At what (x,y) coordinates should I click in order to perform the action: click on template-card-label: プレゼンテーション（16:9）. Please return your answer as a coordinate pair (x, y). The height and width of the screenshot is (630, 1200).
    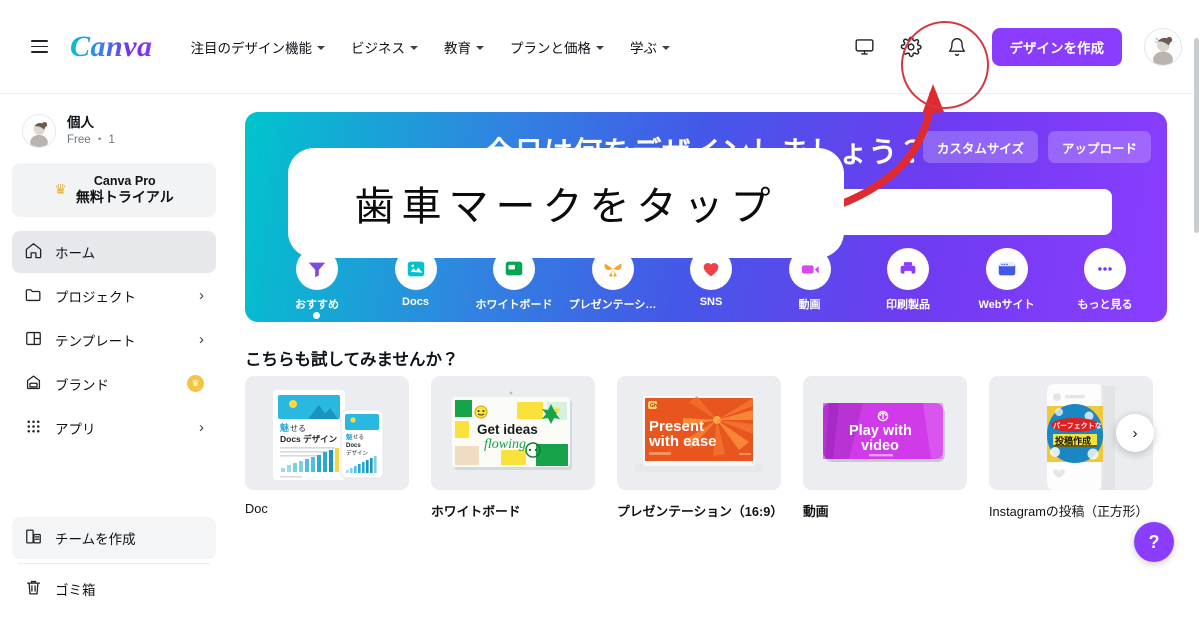
    Looking at the image, I should click on (700, 511).